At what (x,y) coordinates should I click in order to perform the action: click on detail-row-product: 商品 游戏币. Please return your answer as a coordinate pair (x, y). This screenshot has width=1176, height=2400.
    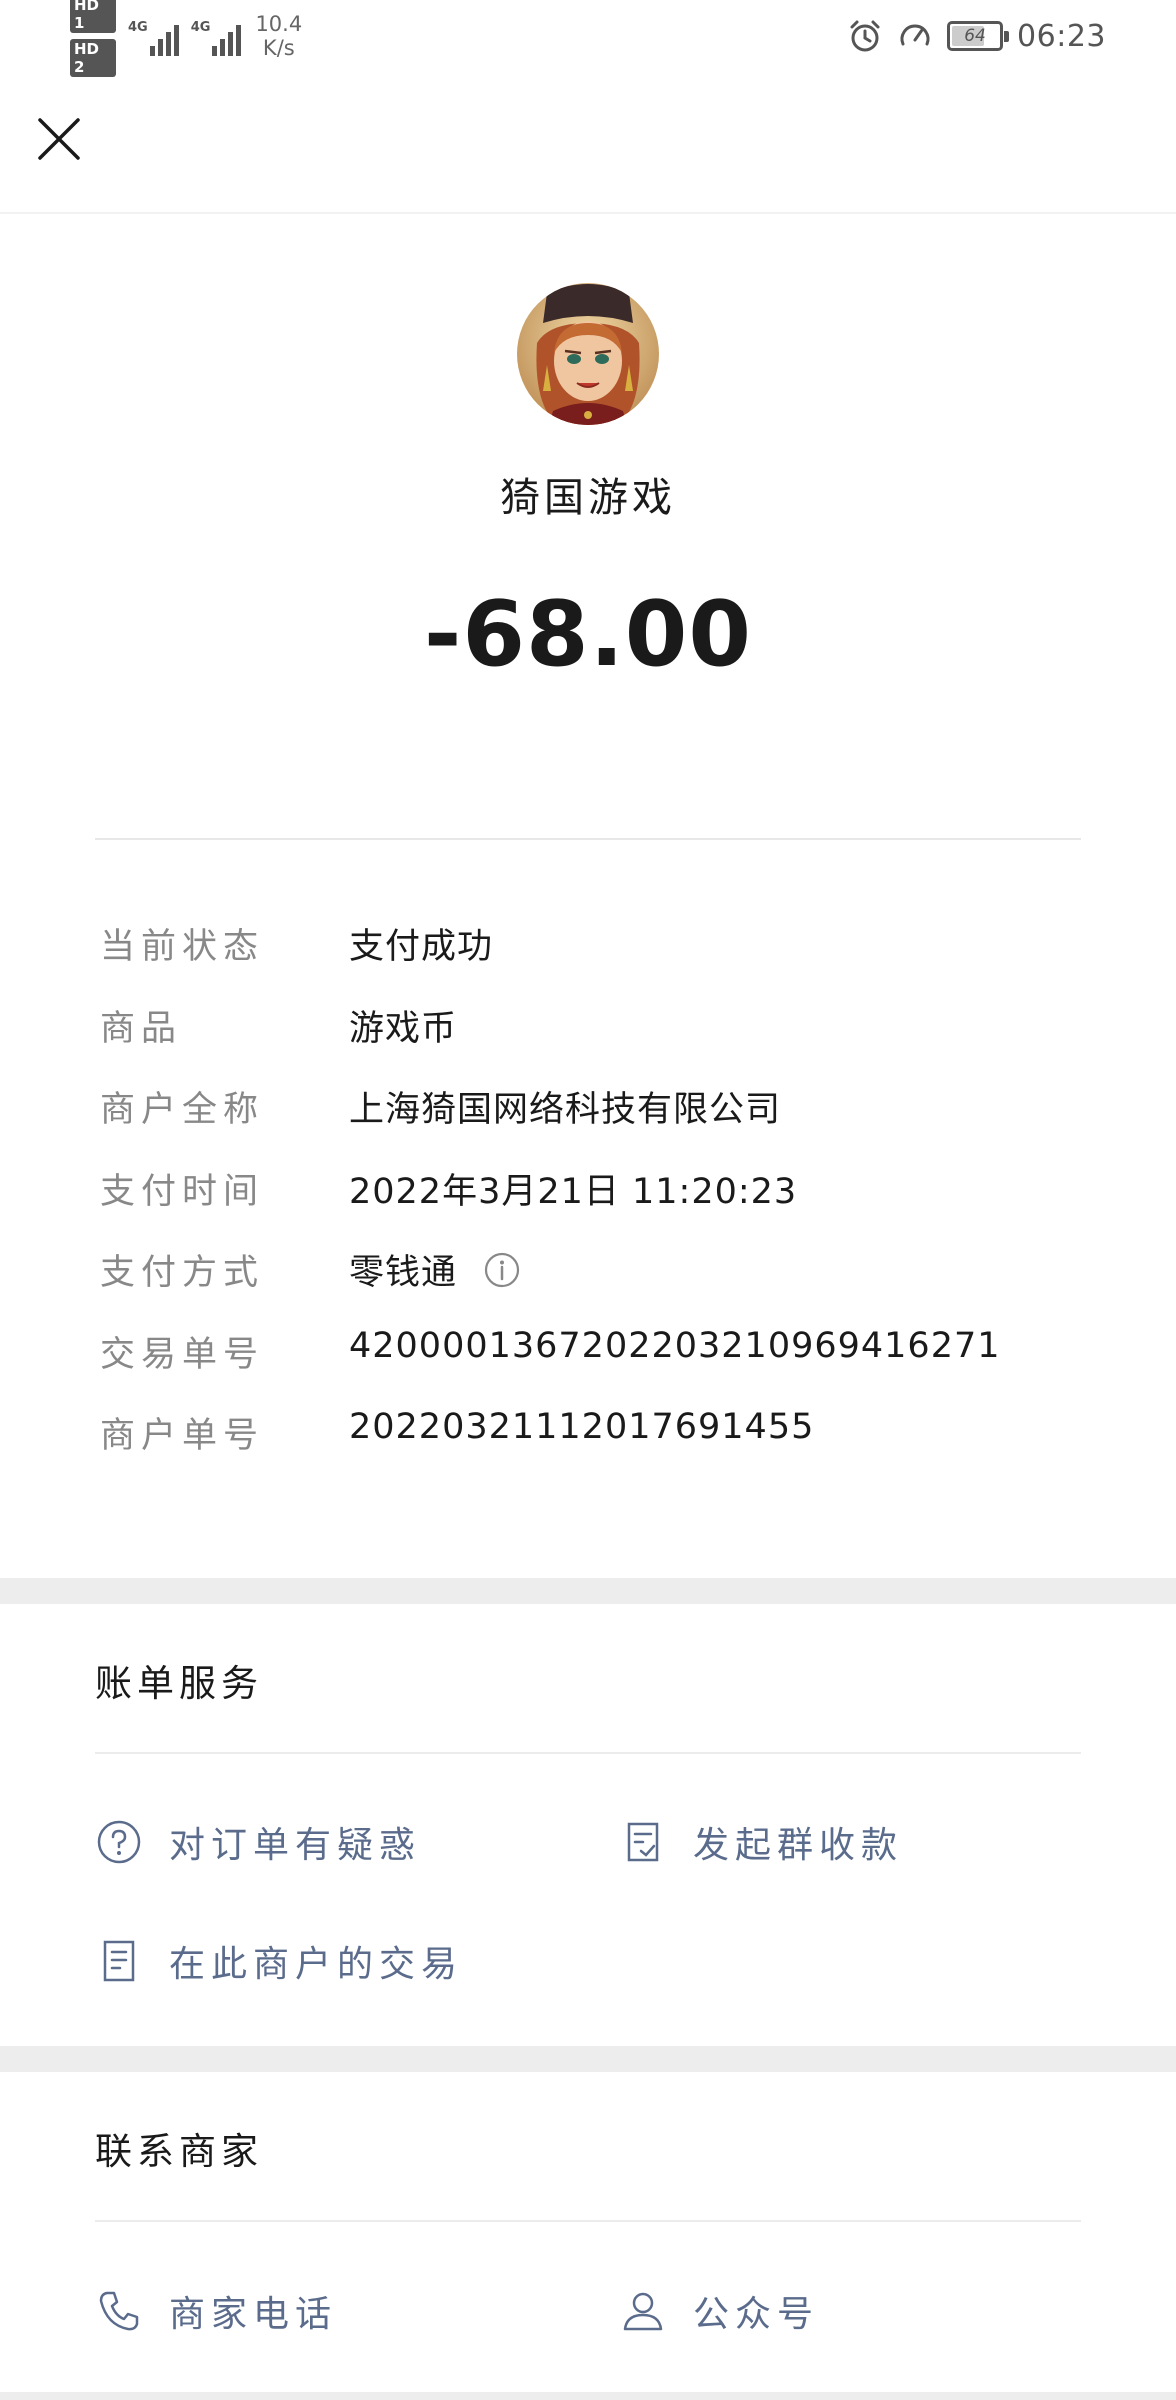
    Looking at the image, I should click on (588, 1031).